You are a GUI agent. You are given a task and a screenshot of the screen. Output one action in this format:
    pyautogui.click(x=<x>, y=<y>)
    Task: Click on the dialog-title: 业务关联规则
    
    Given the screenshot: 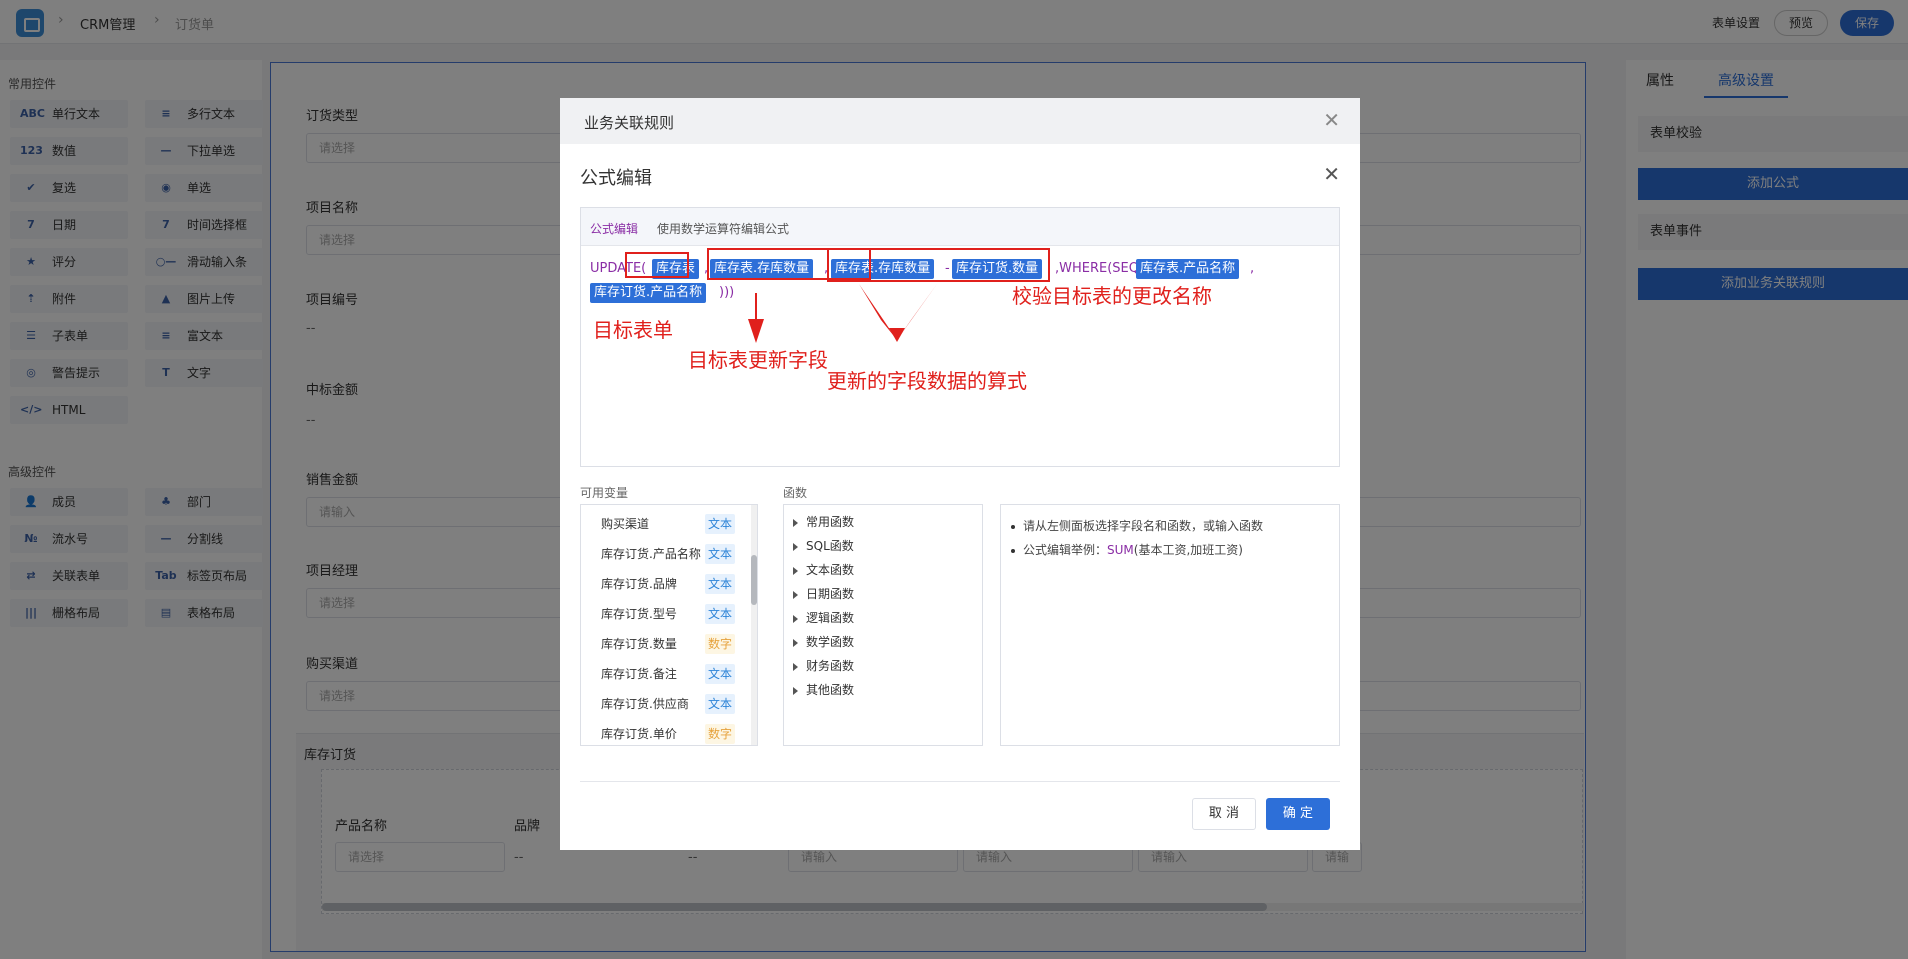 What is the action you would take?
    pyautogui.click(x=629, y=123)
    